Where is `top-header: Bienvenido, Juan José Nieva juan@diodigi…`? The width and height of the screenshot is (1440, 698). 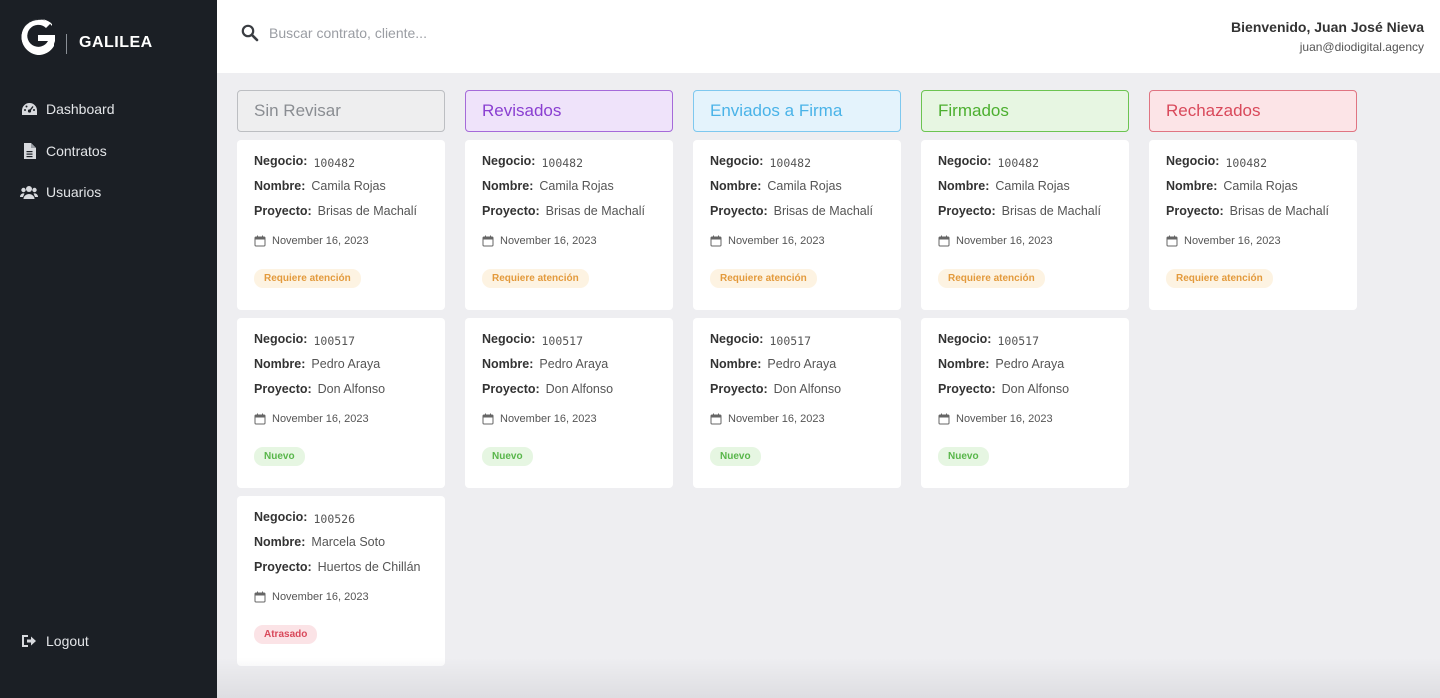 top-header: Bienvenido, Juan José Nieva juan@diodigi… is located at coordinates (828, 36).